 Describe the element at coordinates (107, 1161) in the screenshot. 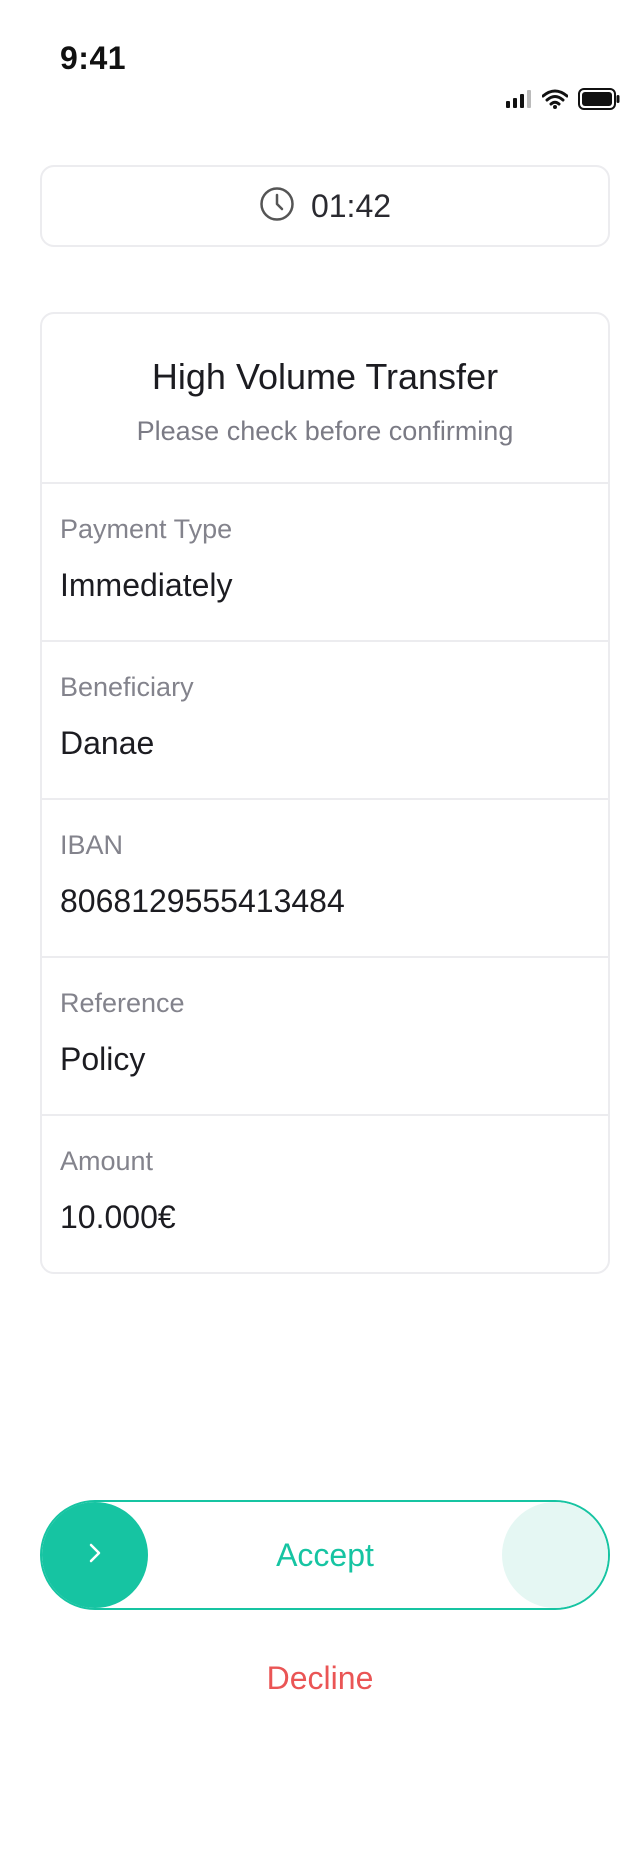

I see `detail-label: Amount` at that location.